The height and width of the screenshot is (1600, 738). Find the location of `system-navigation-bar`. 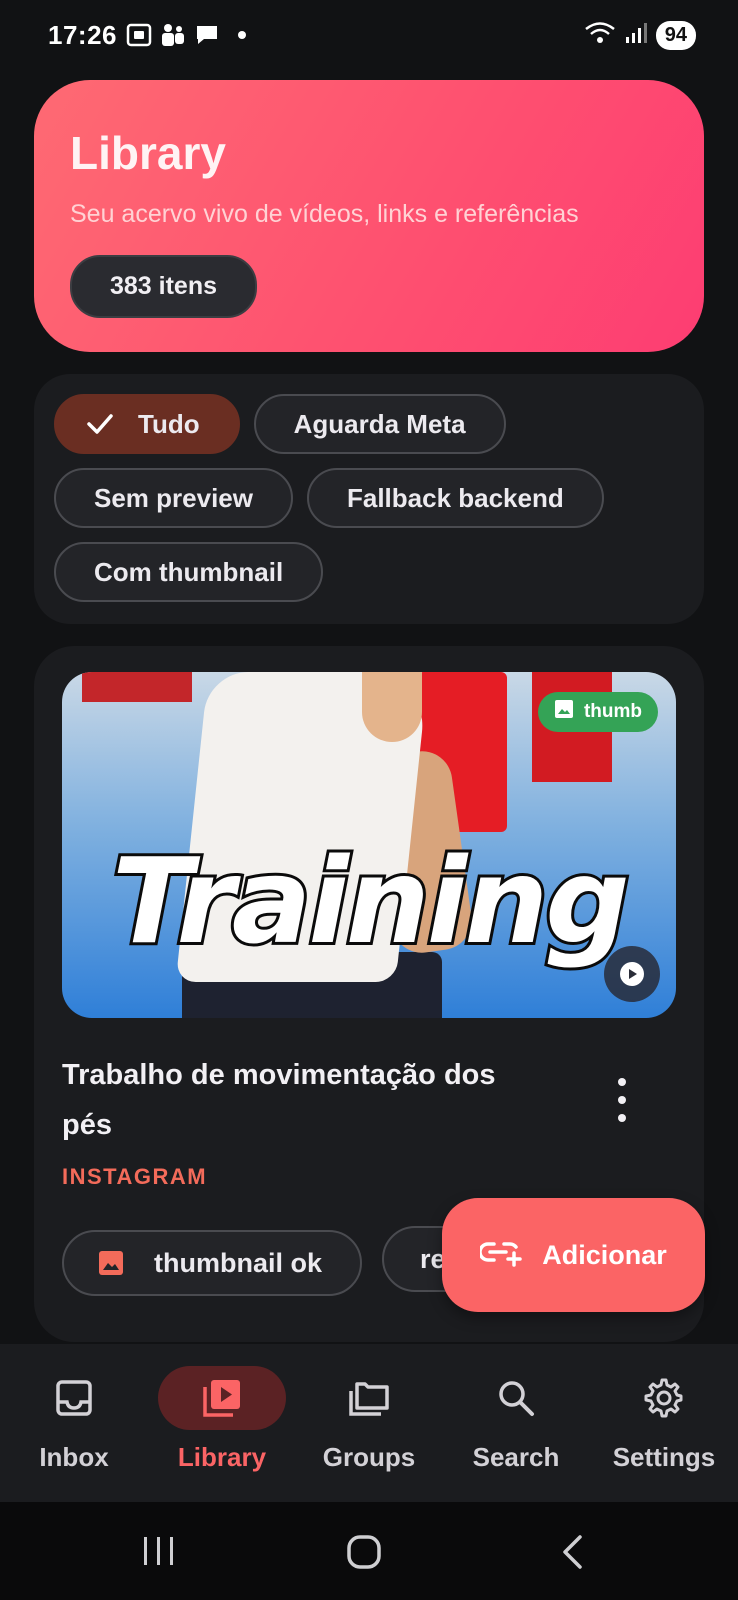

system-navigation-bar is located at coordinates (369, 1551).